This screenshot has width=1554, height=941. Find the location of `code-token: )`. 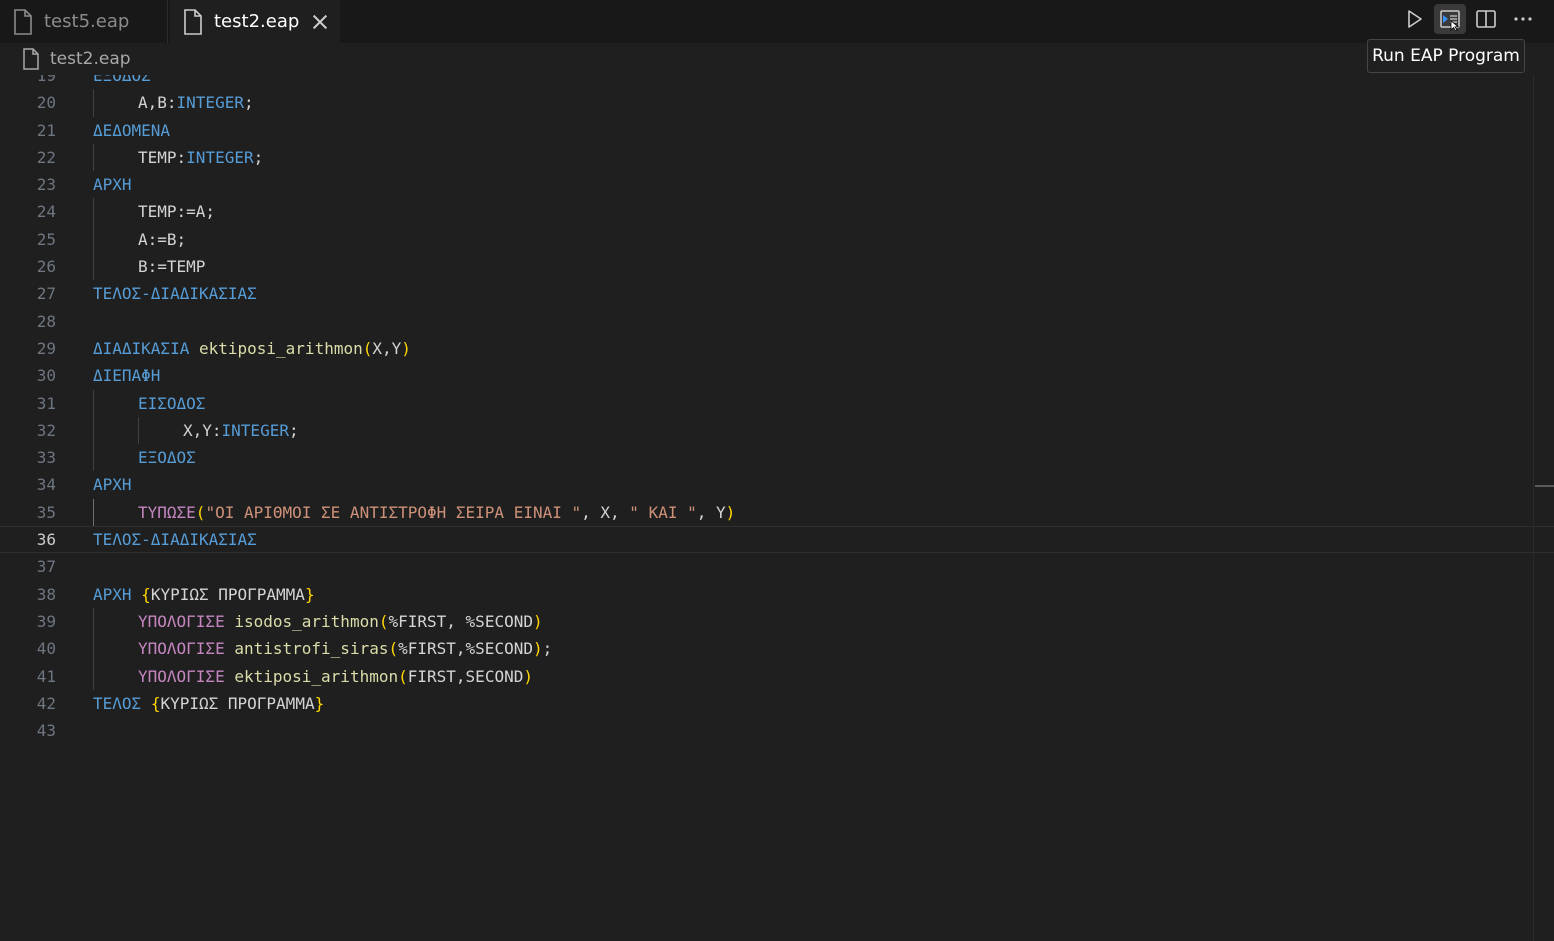

code-token: ) is located at coordinates (528, 676).